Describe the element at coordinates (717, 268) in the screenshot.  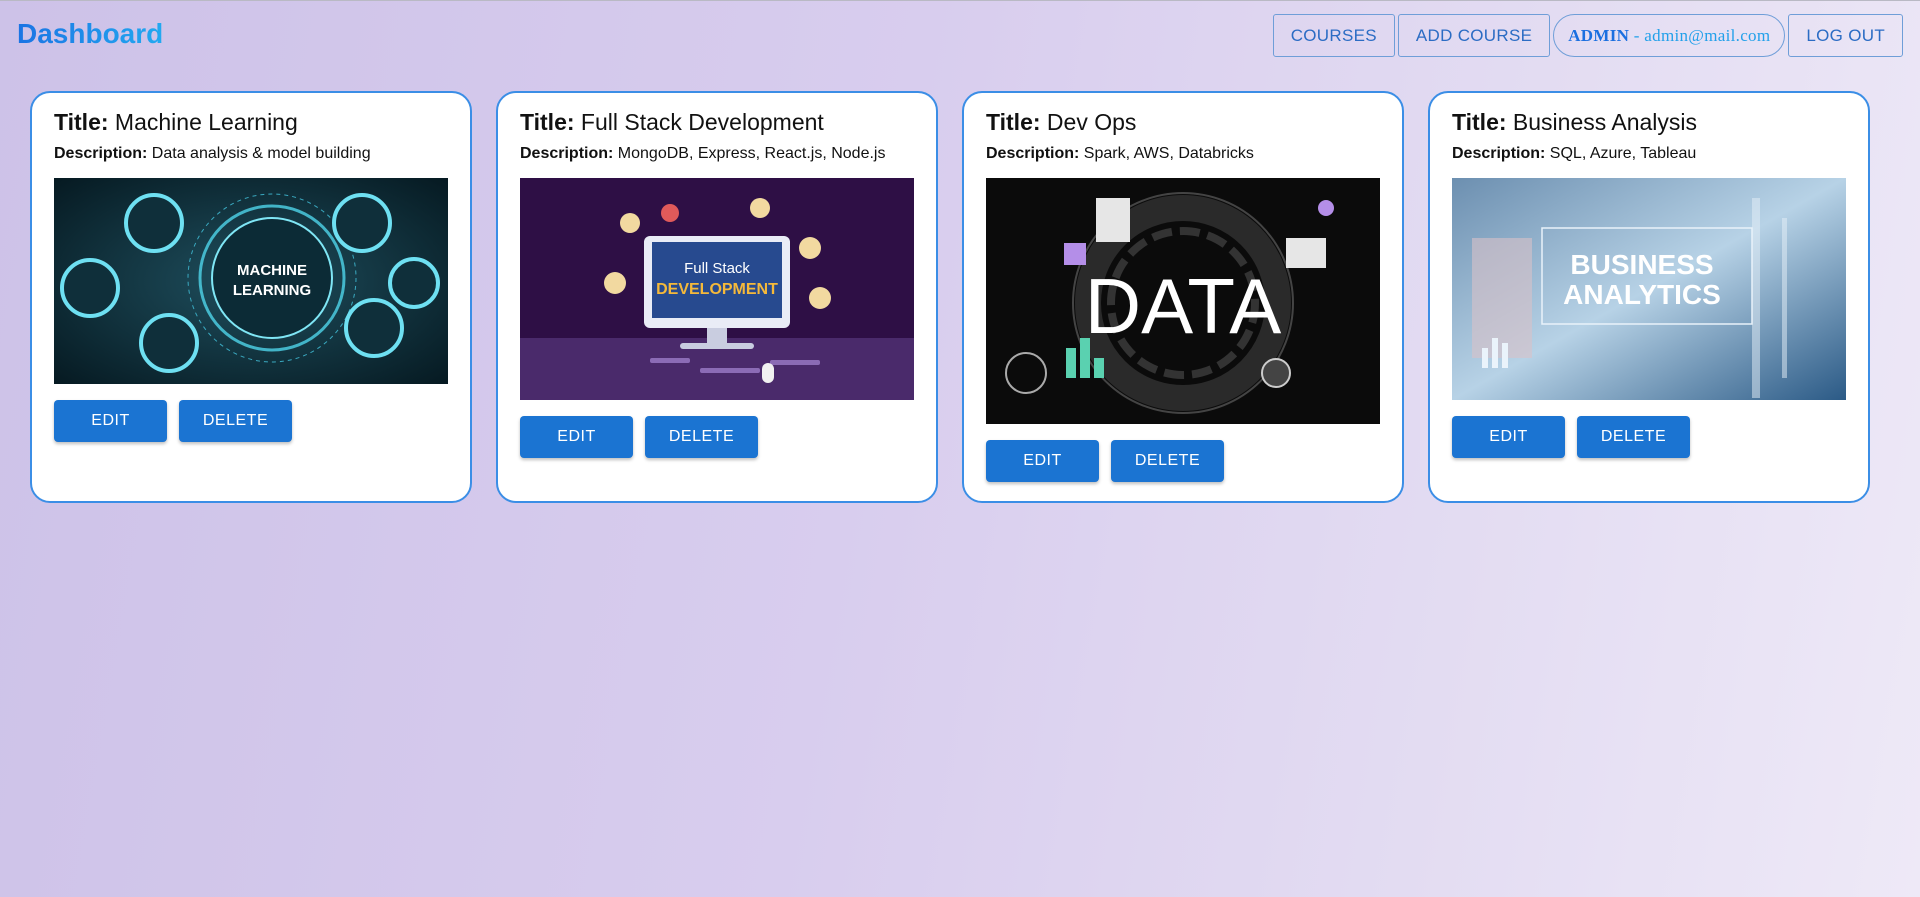
I see `fs-image-text-1: Full Stack` at that location.